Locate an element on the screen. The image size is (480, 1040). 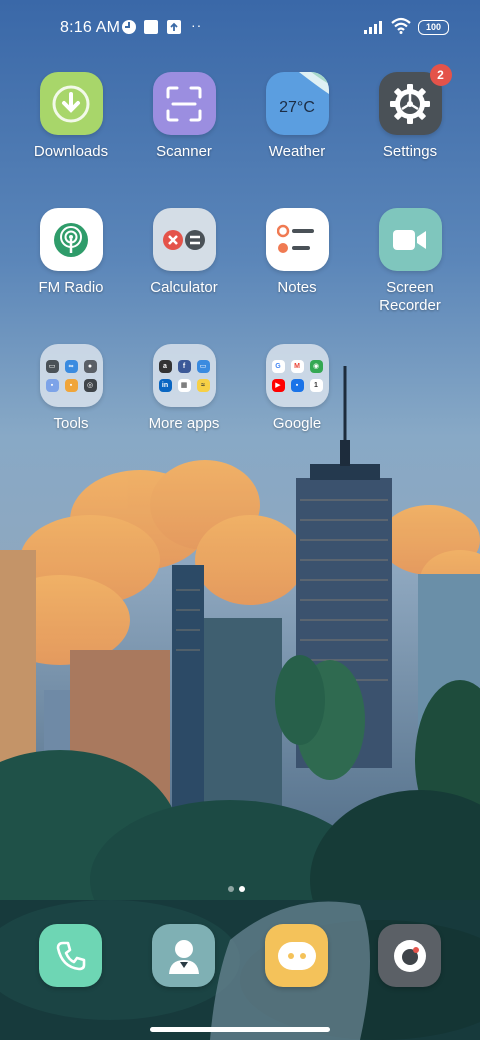
app-settings: 2 Settings is located at coordinates (410, 112).